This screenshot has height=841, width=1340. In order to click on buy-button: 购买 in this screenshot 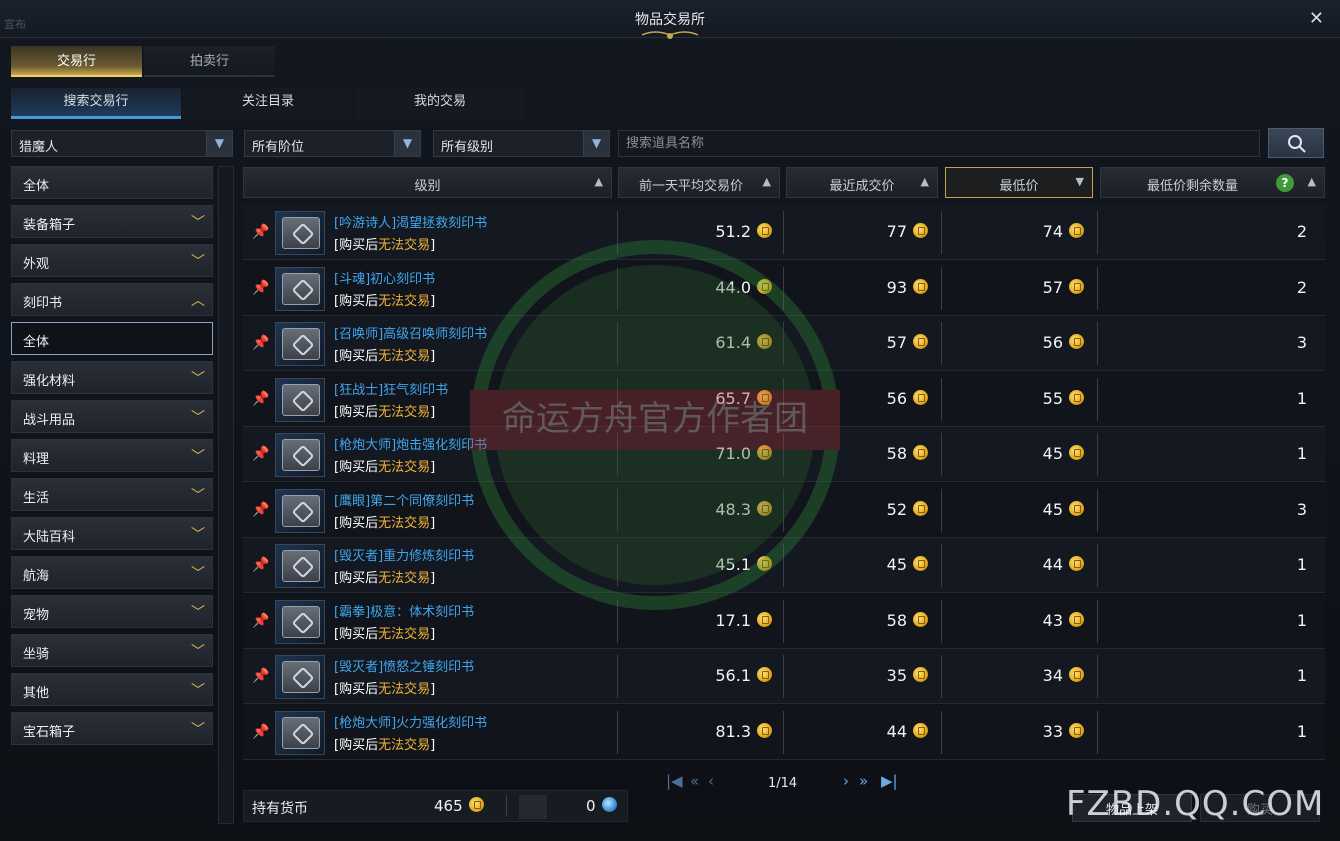, I will do `click(1260, 808)`.